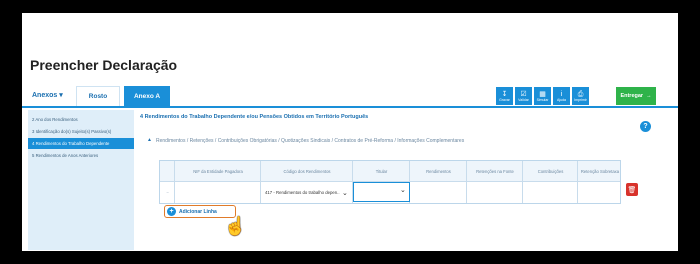 This screenshot has height=264, width=700. What do you see at coordinates (381, 192) in the screenshot?
I see `titular-select: ⌄` at bounding box center [381, 192].